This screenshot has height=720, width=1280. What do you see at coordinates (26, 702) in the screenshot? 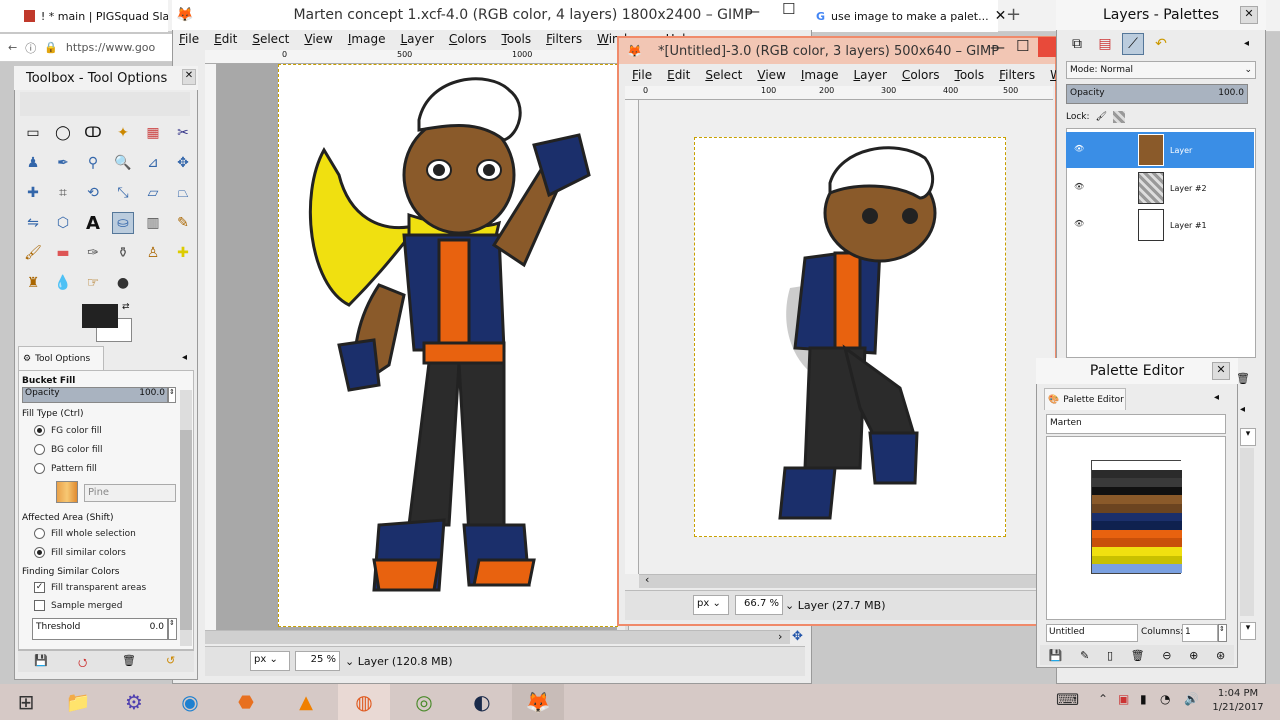
I see `start-icon: ⊞` at bounding box center [26, 702].